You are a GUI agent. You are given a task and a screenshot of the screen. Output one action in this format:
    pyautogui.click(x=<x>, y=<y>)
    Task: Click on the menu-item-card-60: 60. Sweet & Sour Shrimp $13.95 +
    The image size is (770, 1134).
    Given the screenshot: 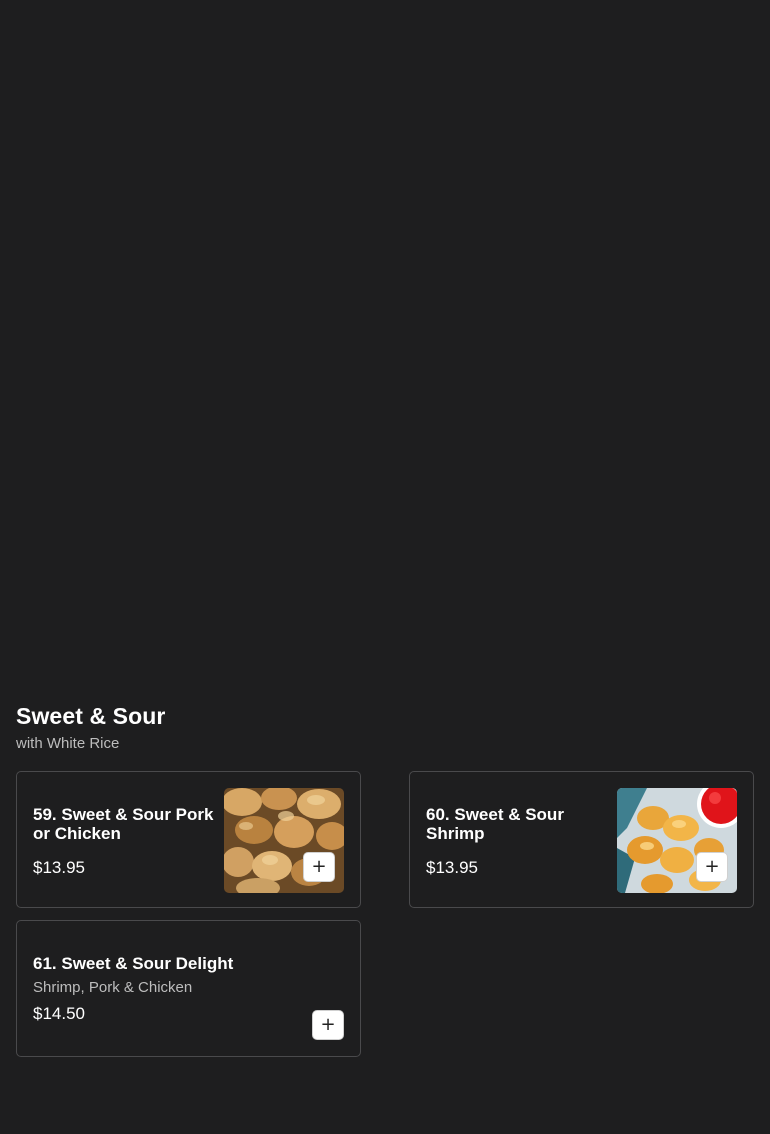 What is the action you would take?
    pyautogui.click(x=581, y=839)
    